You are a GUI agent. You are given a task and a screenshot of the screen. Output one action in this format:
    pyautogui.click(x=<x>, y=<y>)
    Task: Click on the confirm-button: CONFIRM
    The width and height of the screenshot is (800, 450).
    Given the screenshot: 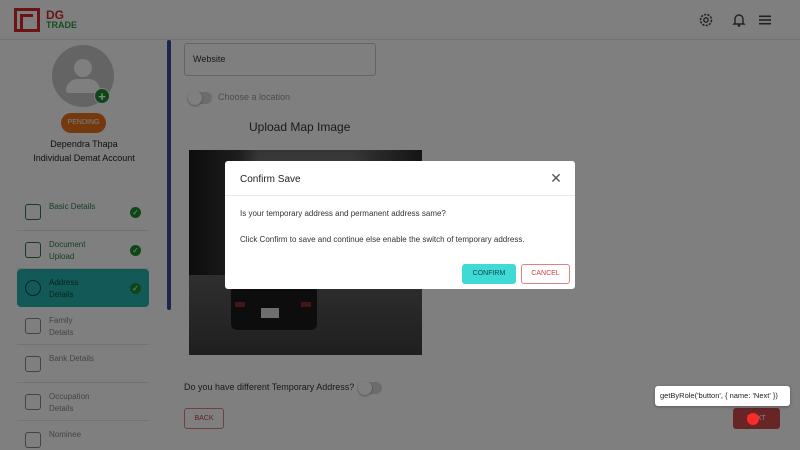 What is the action you would take?
    pyautogui.click(x=489, y=274)
    